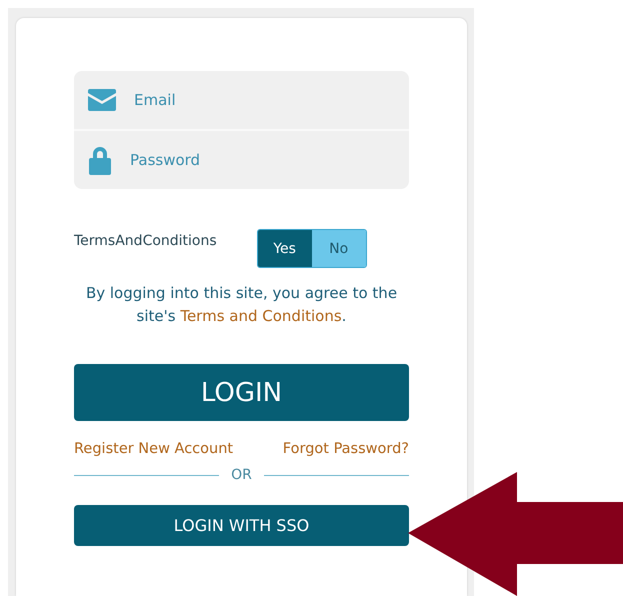 The image size is (623, 596). What do you see at coordinates (345, 449) in the screenshot?
I see `forgot-password-link: Forgot Password?` at bounding box center [345, 449].